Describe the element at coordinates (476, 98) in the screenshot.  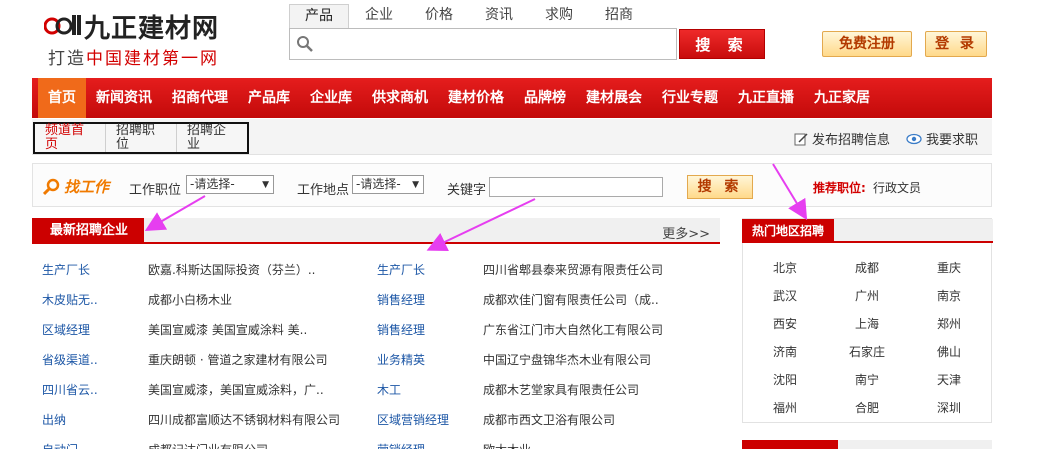
I see `nav-item-prices: 建材价格` at that location.